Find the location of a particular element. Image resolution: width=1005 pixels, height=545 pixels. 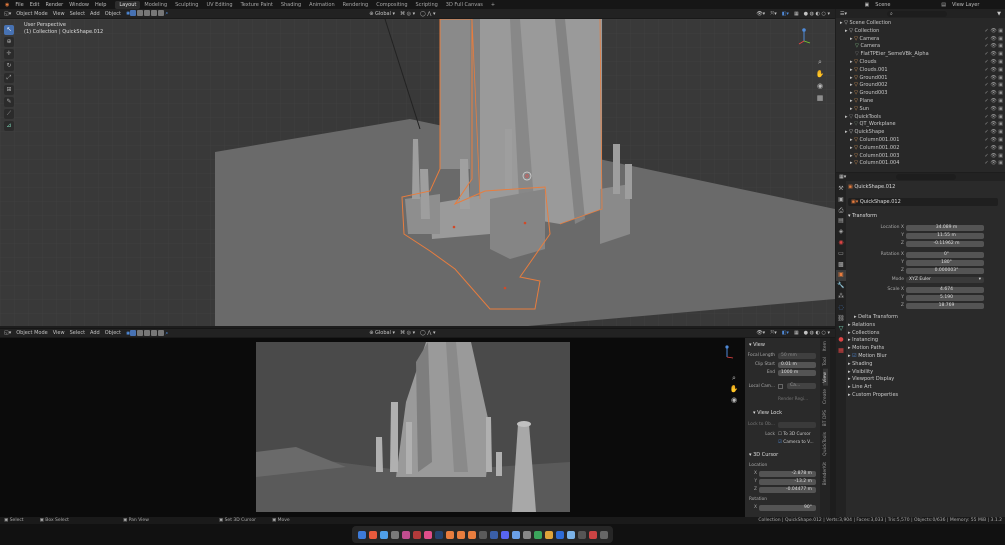

local-camera-checkbox is located at coordinates (780, 386).